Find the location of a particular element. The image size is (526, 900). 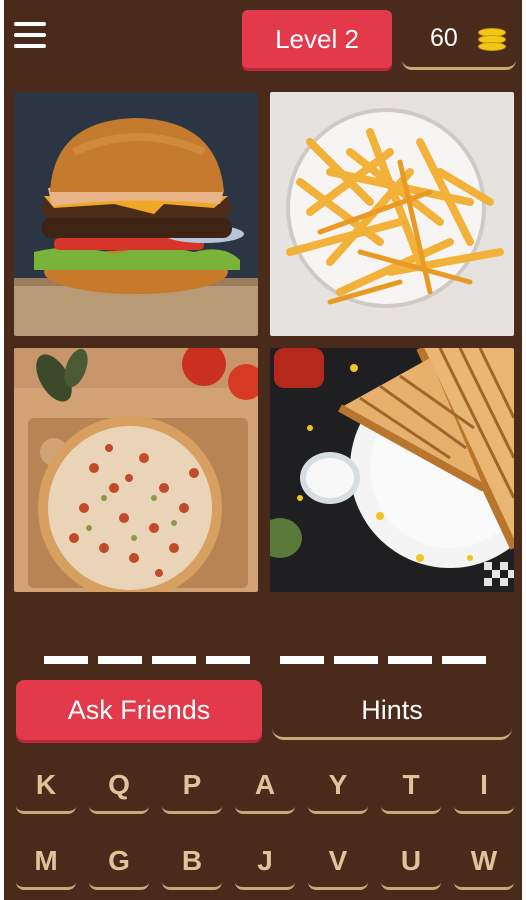

picture-burger is located at coordinates (136, 214).